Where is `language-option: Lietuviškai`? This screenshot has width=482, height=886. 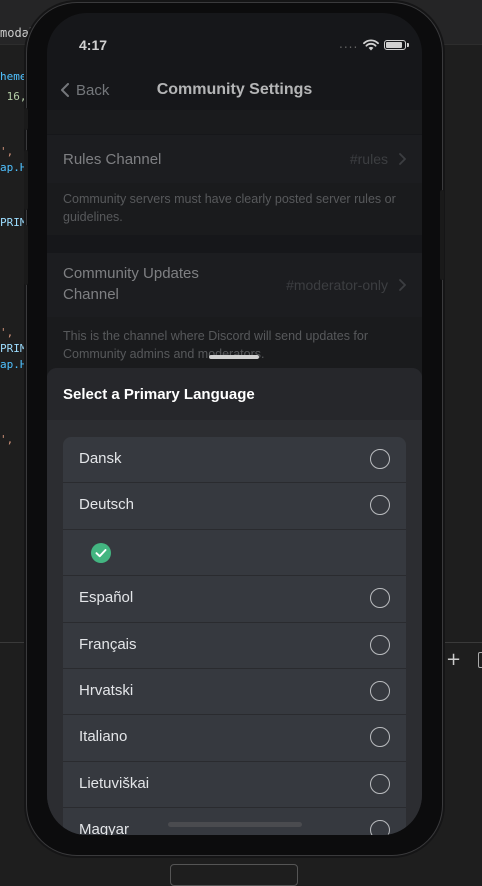
language-option: Lietuviškai is located at coordinates (234, 785).